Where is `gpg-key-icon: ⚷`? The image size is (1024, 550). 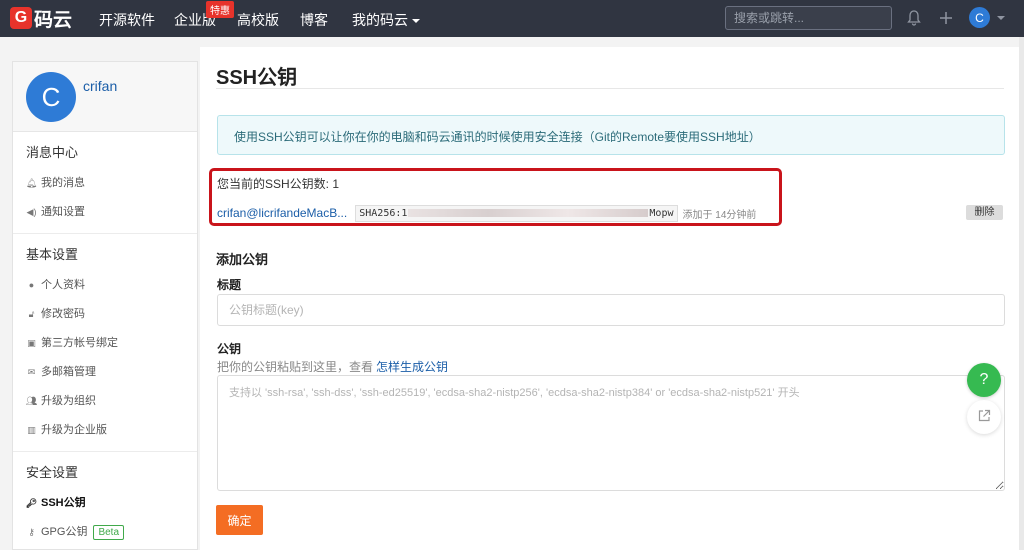 gpg-key-icon: ⚷ is located at coordinates (31, 532).